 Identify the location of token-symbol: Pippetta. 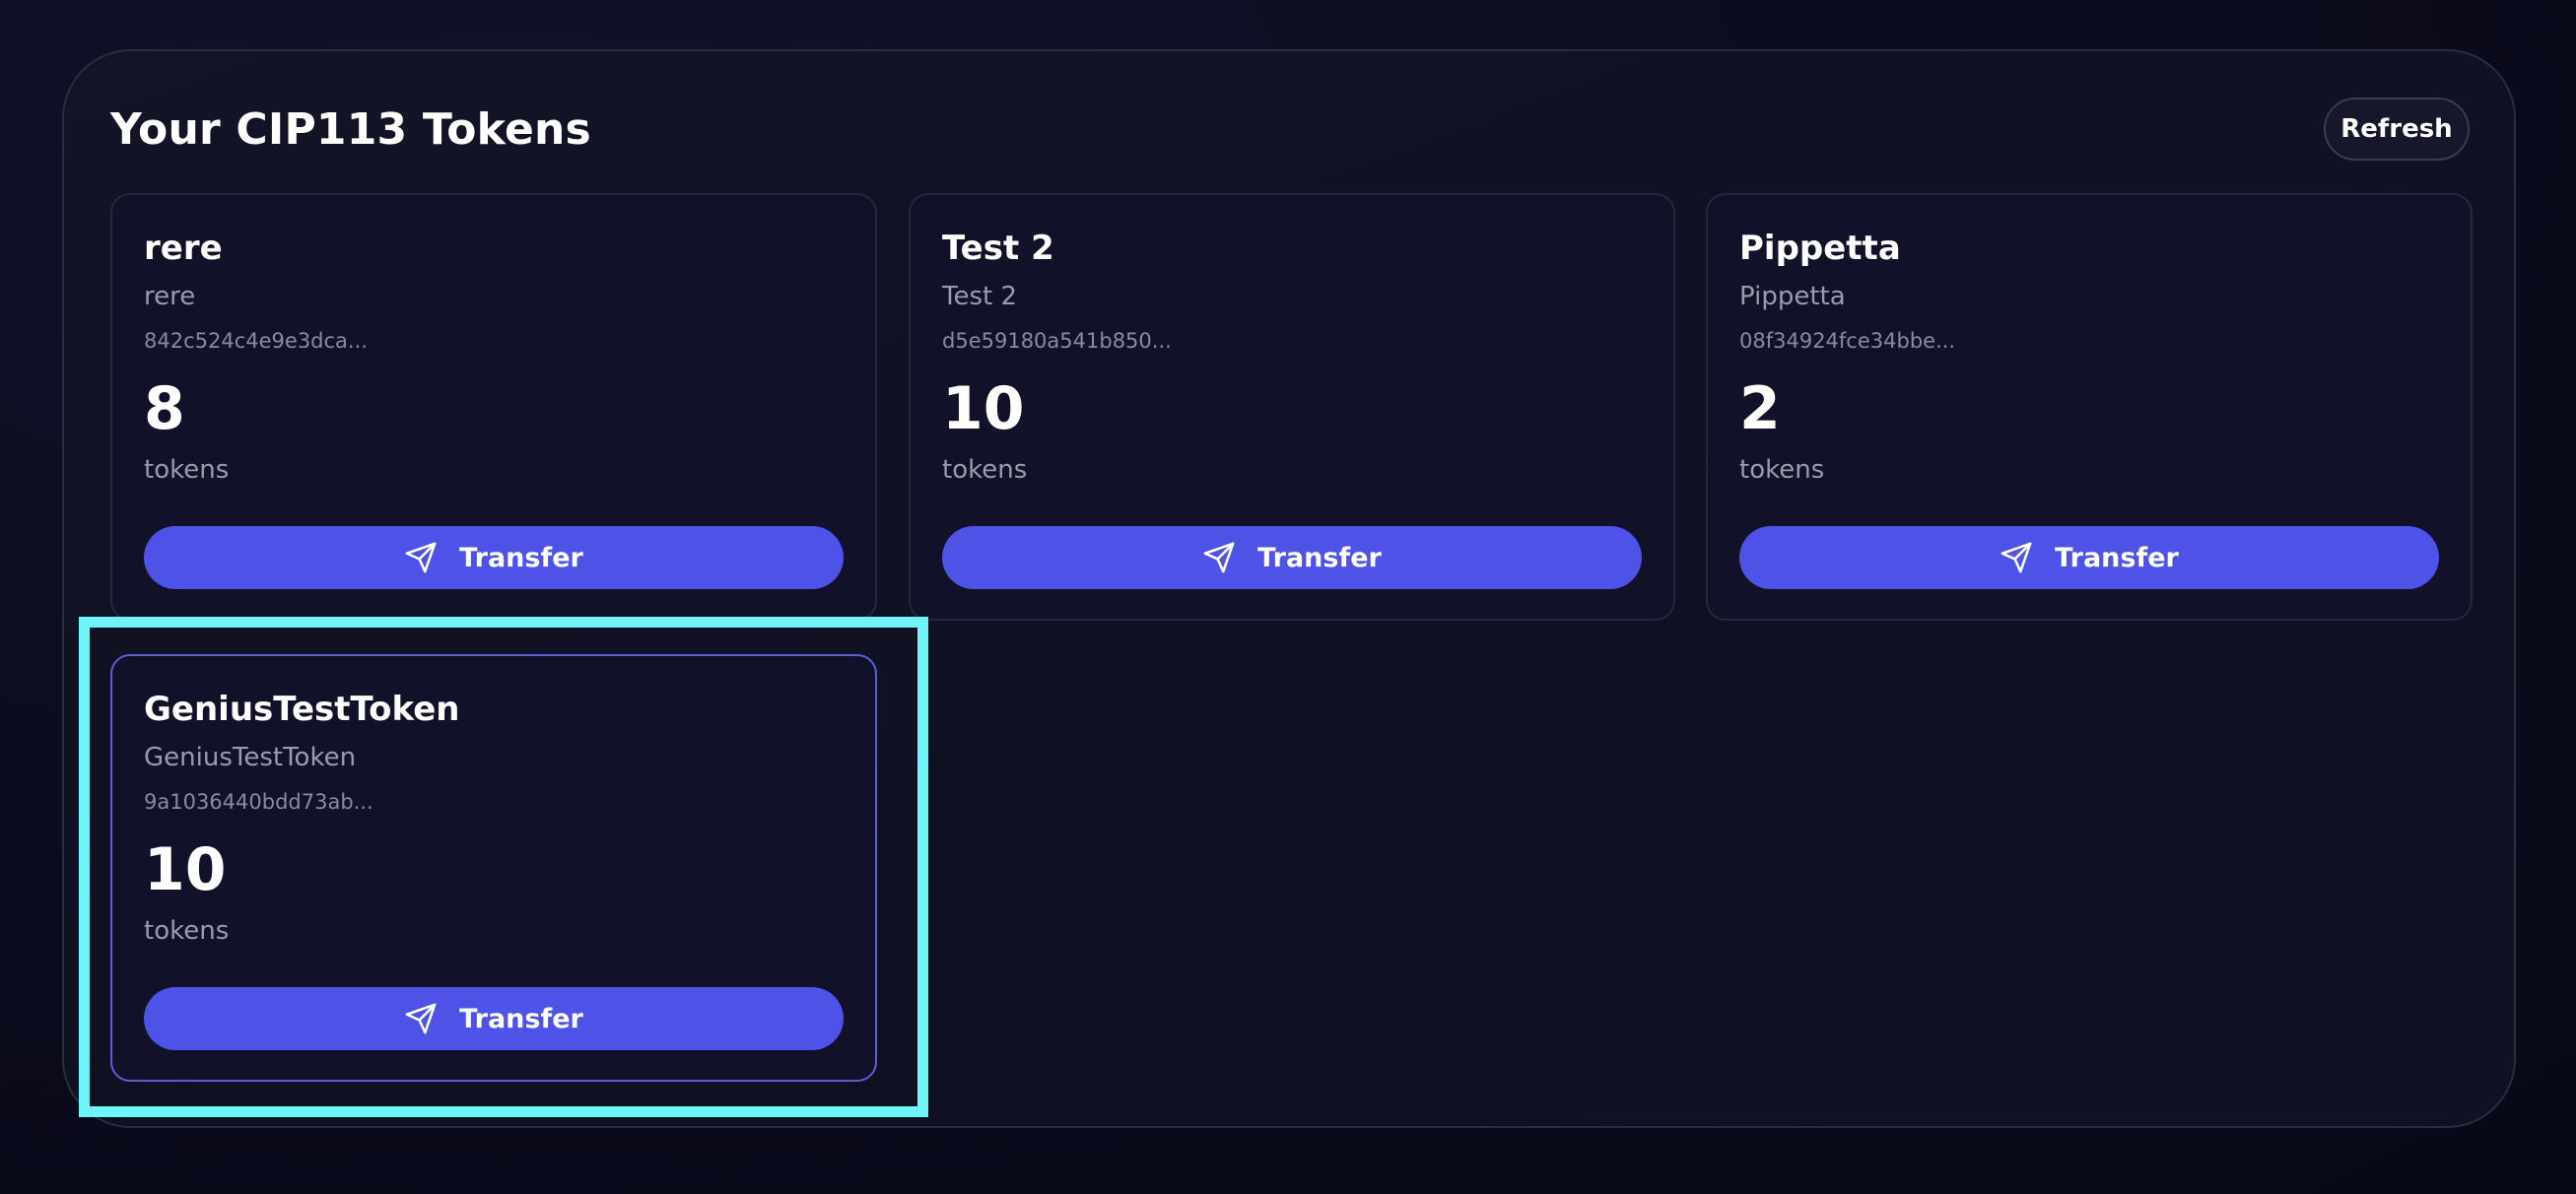
(1792, 296).